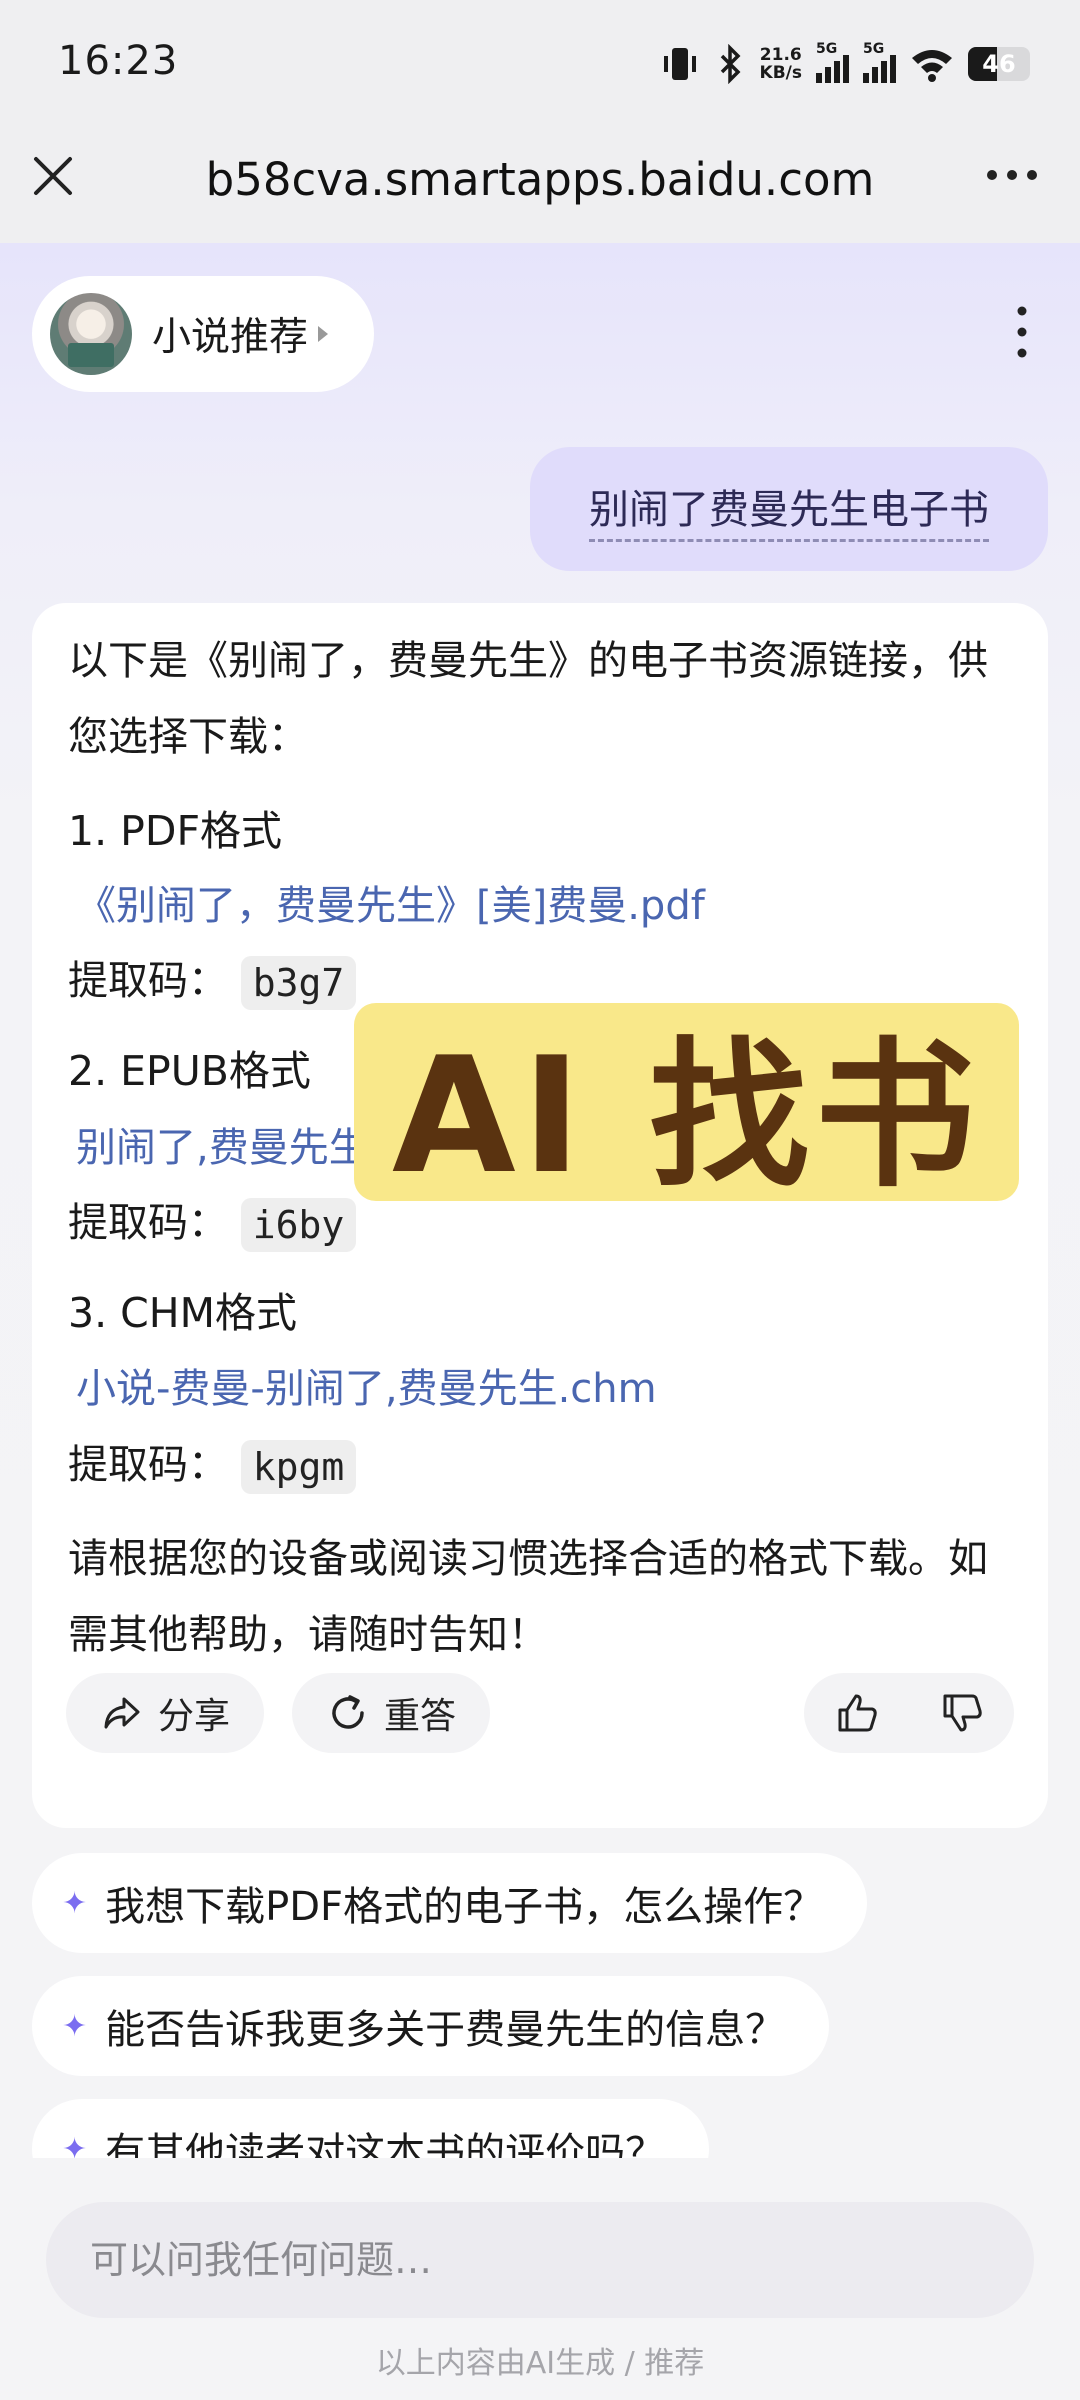 This screenshot has width=1080, height=2400. I want to click on thumbs-down-icon, so click(962, 1713).